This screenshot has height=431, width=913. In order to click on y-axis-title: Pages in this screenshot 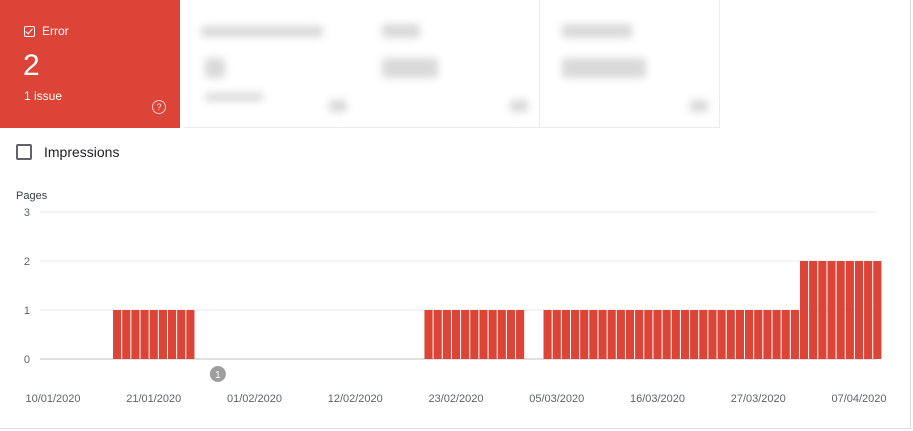, I will do `click(32, 196)`.